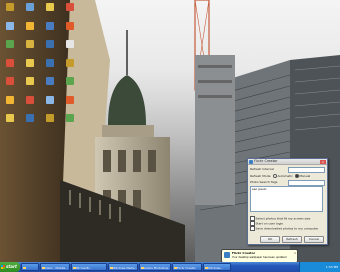 Image resolution: width=340 pixels, height=272 pixels. I want to click on balloon-text: Your desktop wallpaper has been updated, so click(259, 257).